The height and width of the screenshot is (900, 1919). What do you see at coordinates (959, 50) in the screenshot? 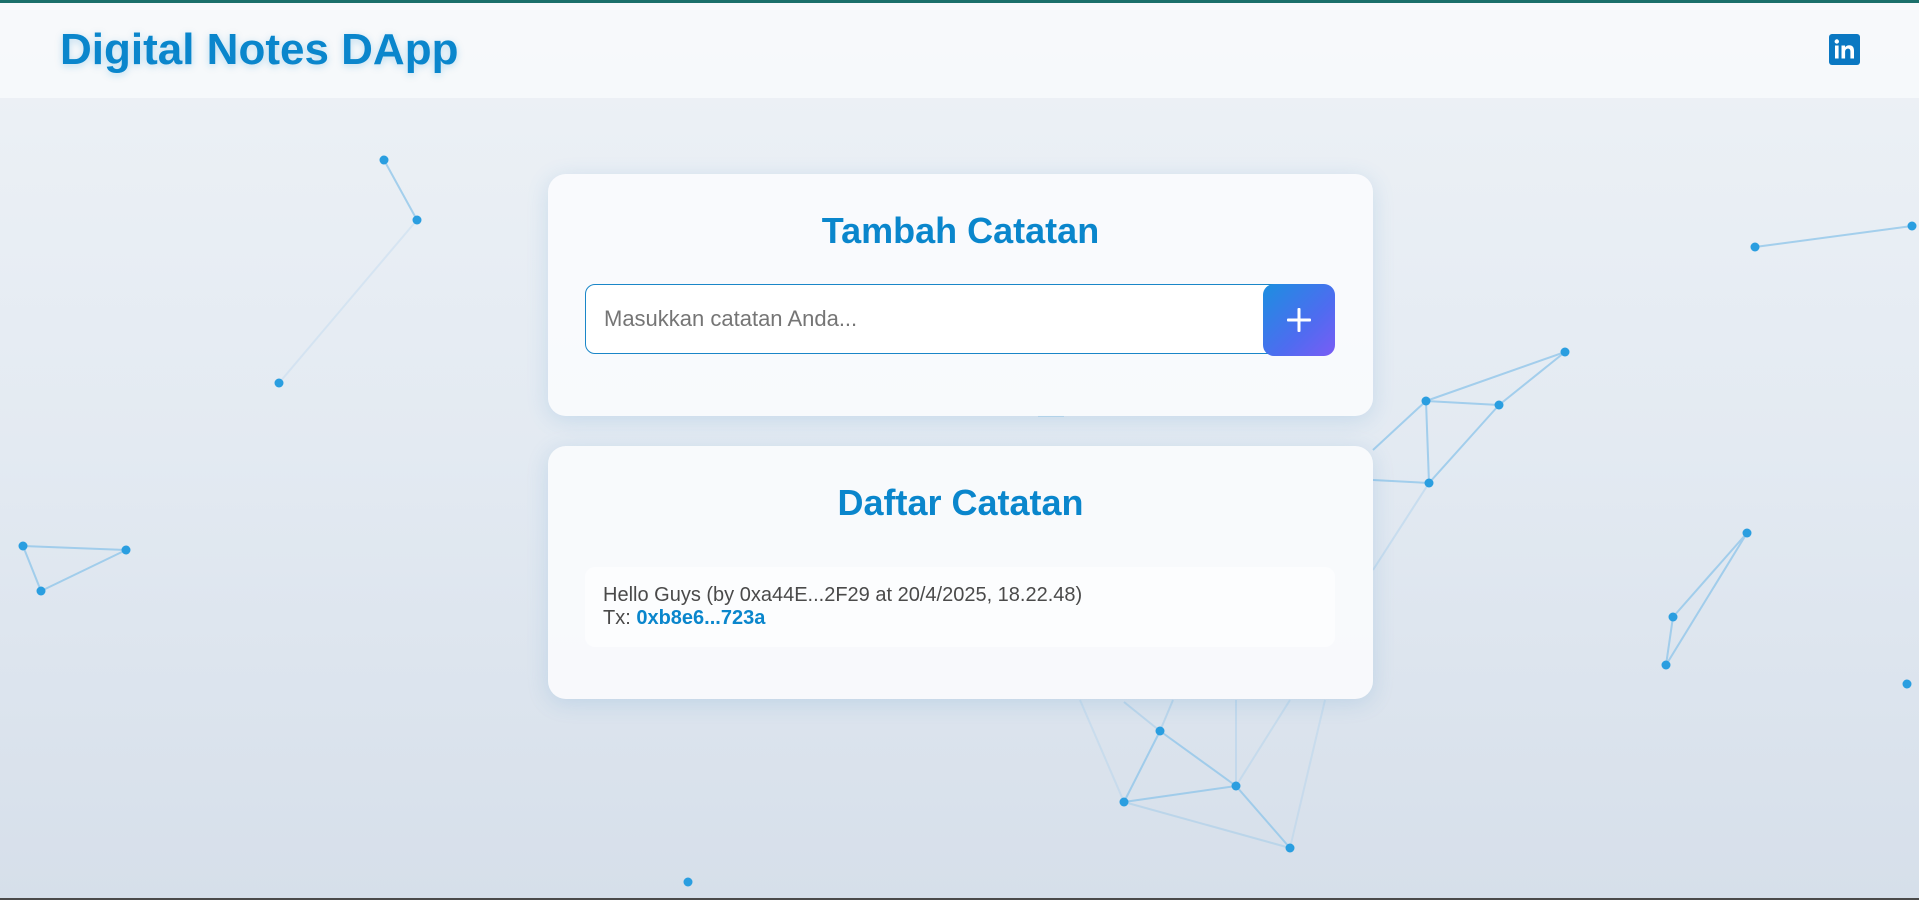
I see `app-header: Digital Notes DApp` at bounding box center [959, 50].